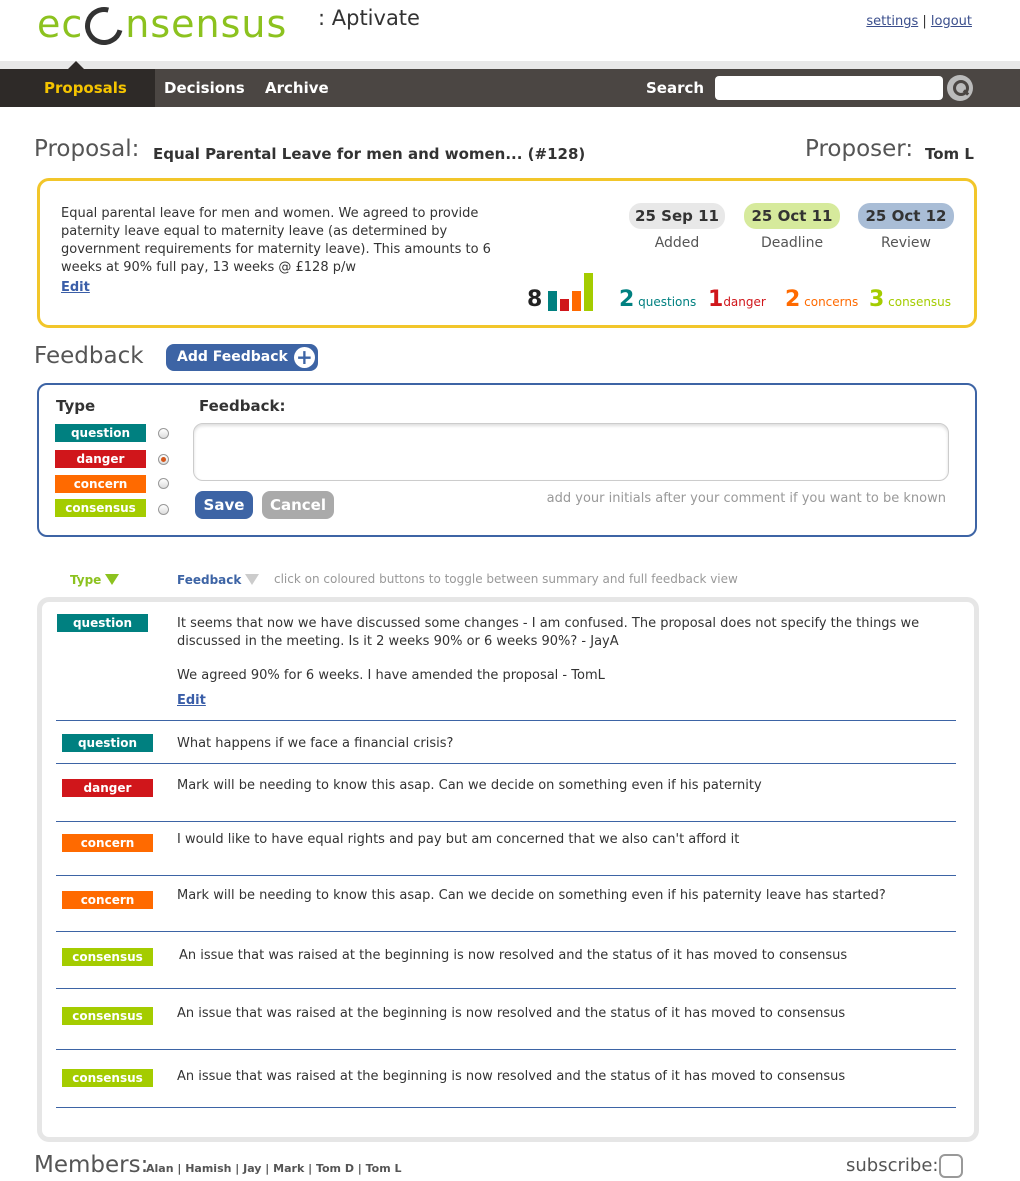  Describe the element at coordinates (304, 357) in the screenshot. I see `plus-icon: +` at that location.